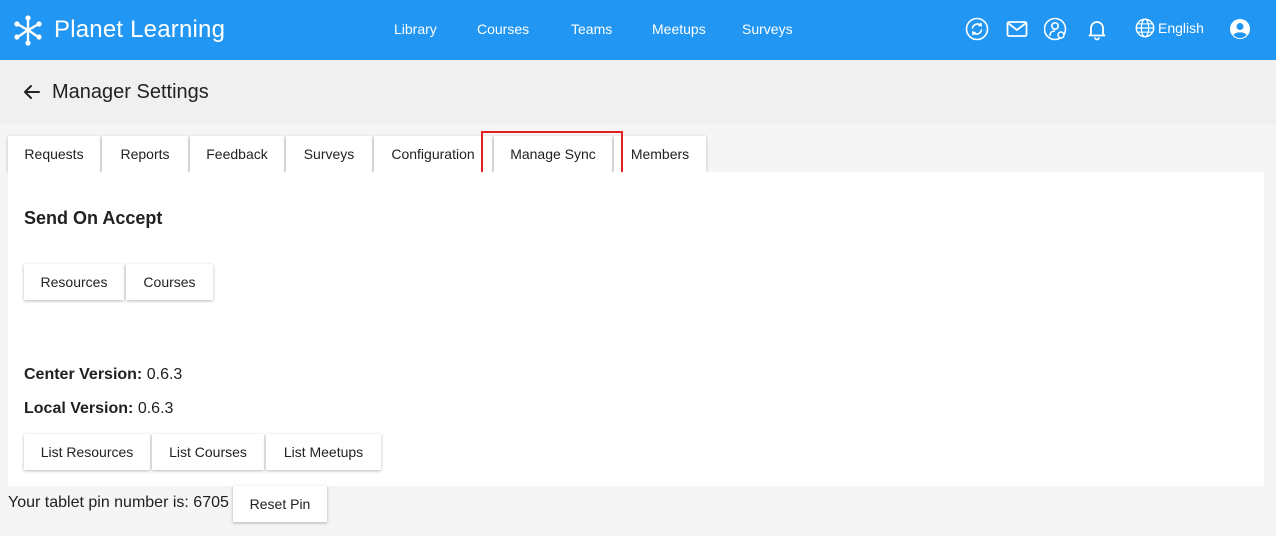 The image size is (1276, 536). I want to click on nav-meetups: Meetups, so click(679, 29).